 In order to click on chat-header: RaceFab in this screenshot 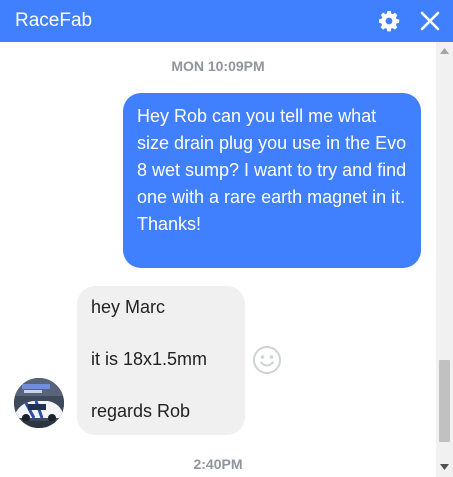, I will do `click(226, 21)`.